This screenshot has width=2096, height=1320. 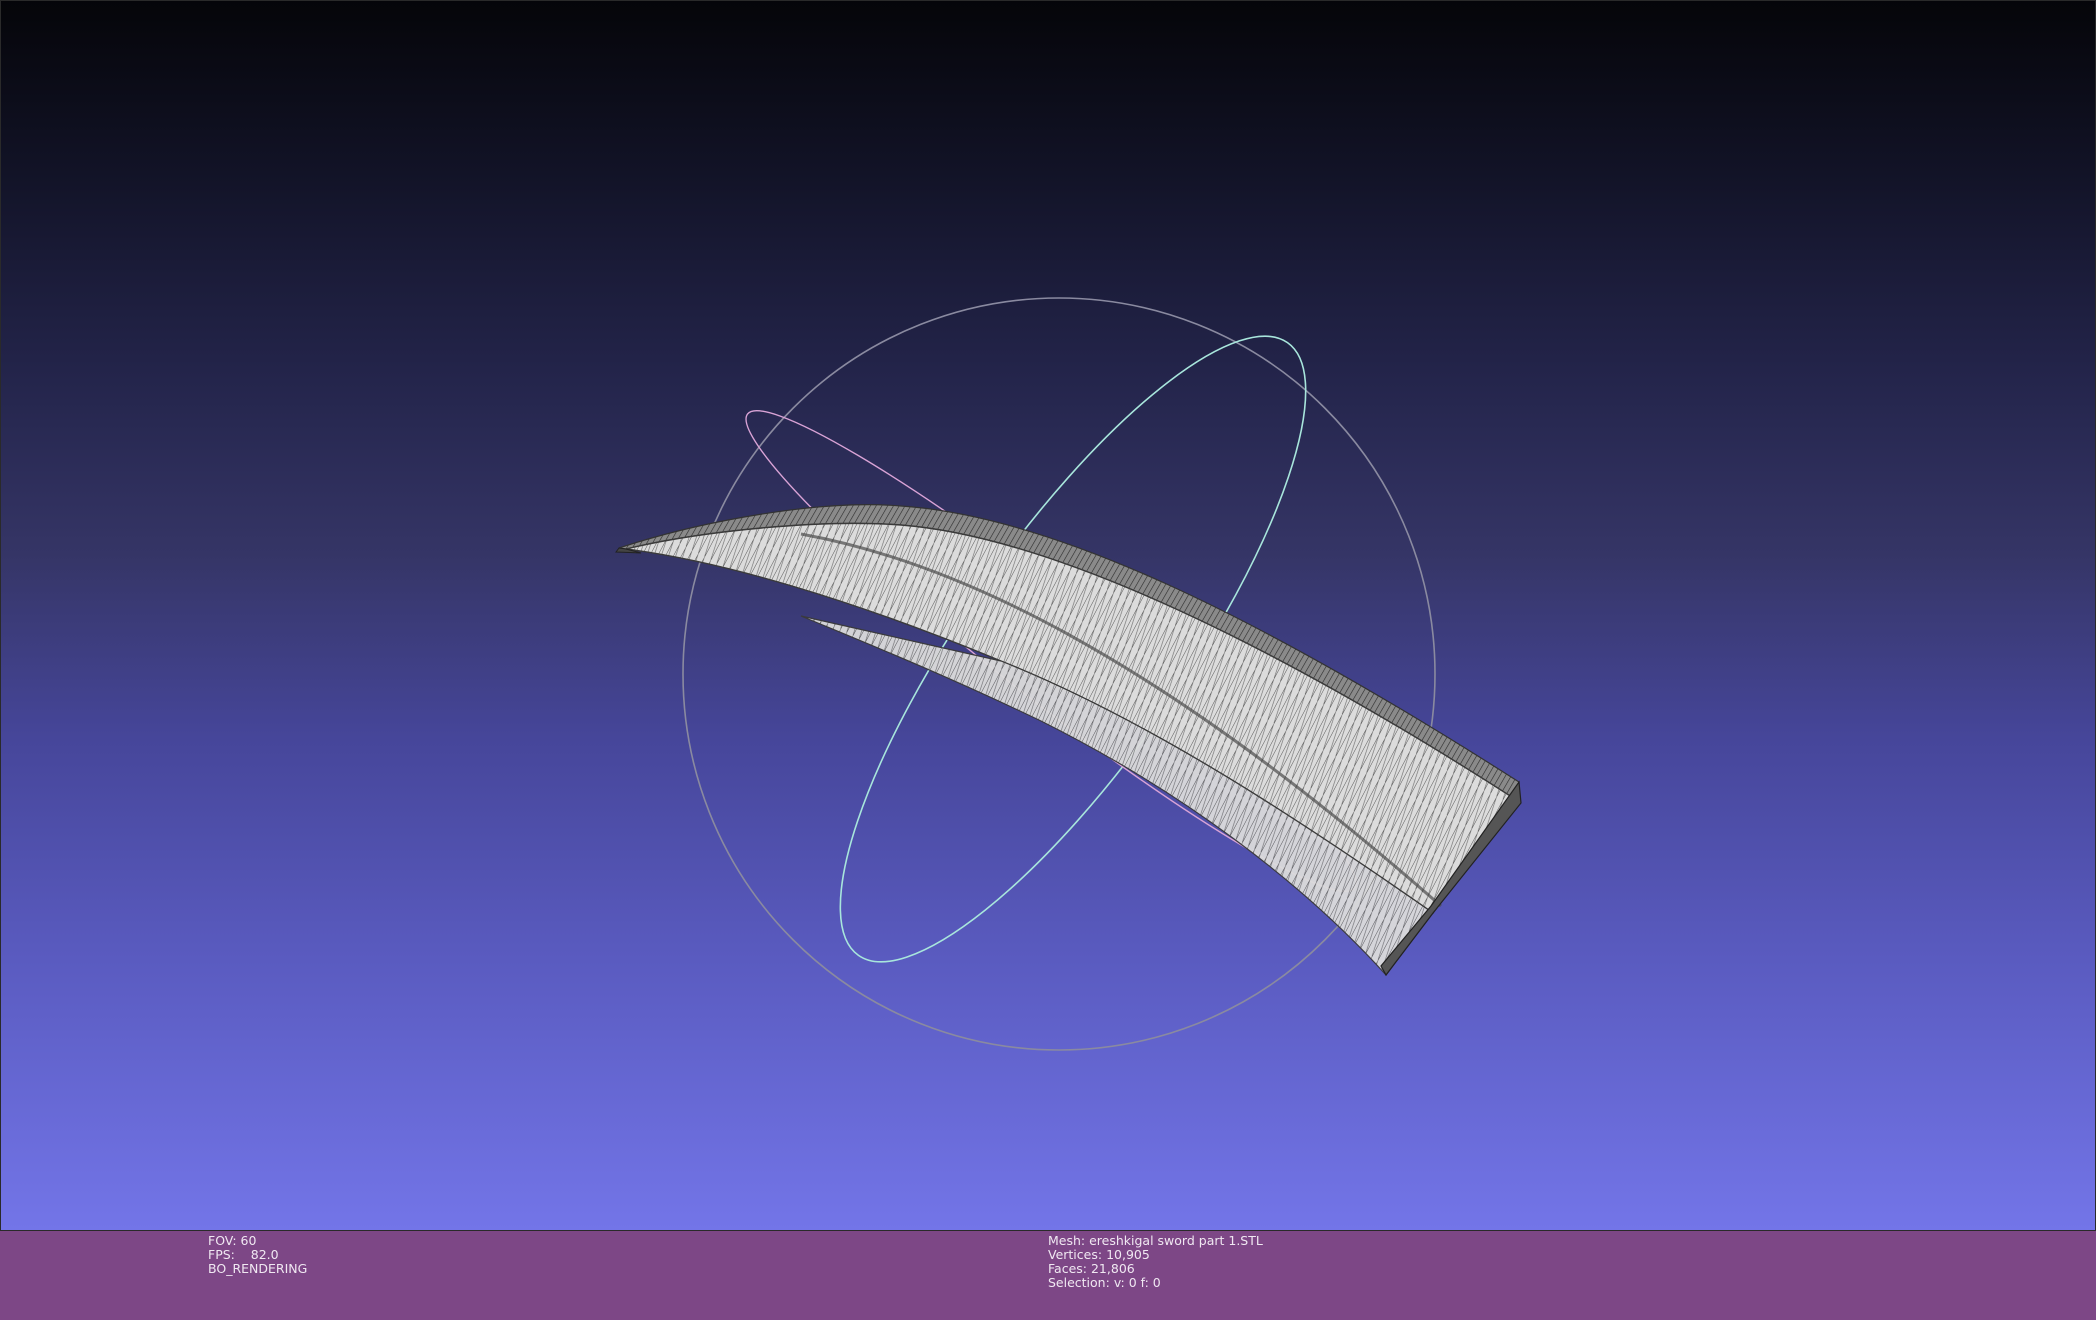 I want to click on render-info-panel: FOV: 60 FPS: 82.0 BO_RENDERING, so click(x=257, y=1255).